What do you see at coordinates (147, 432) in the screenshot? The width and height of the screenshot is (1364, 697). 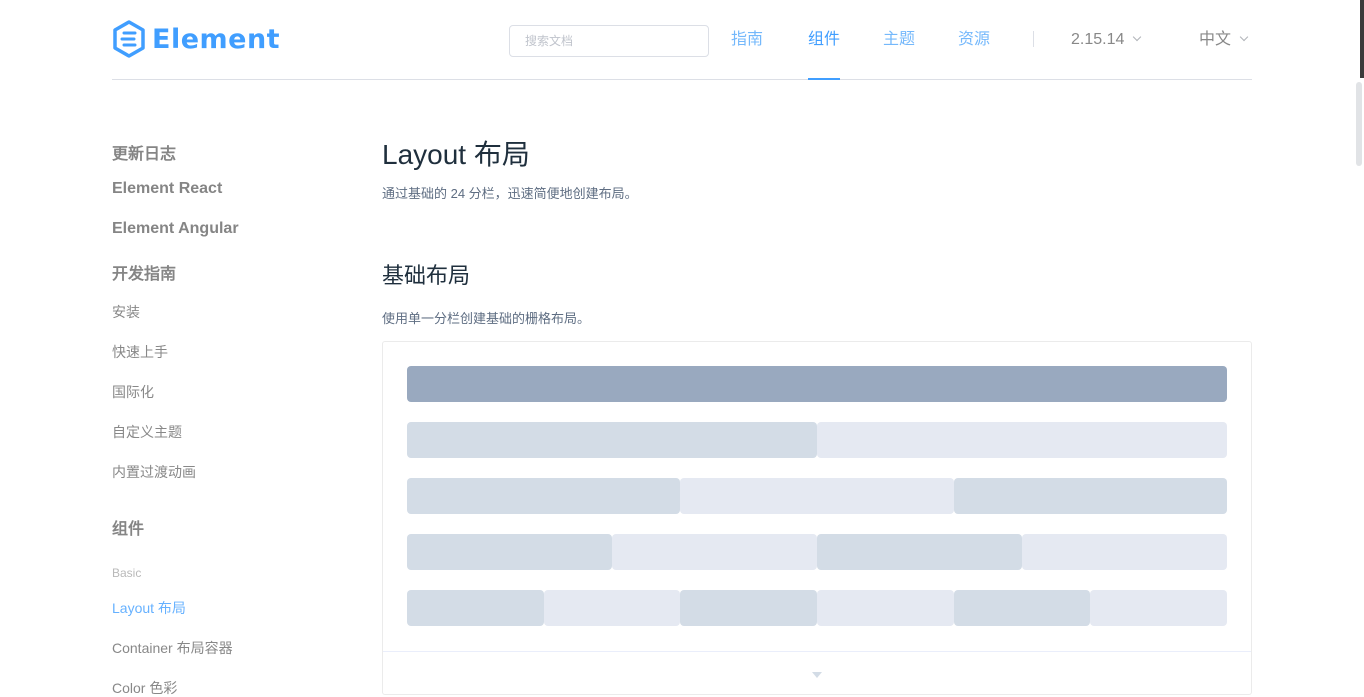 I see `sidebar-item-custom-theme: 自定义主题` at bounding box center [147, 432].